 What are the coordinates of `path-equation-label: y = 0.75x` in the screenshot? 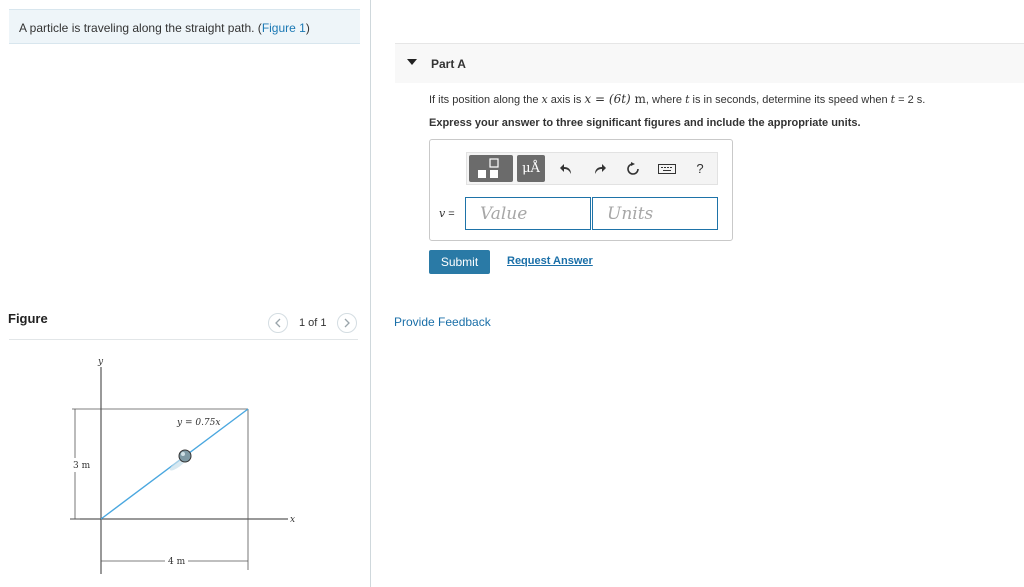 It's located at (198, 423).